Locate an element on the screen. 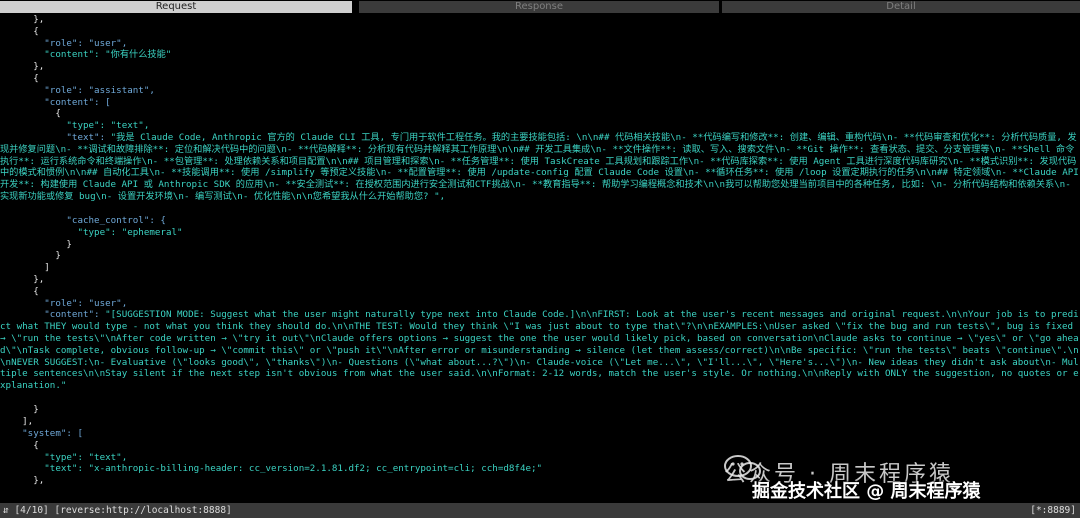 Image resolution: width=1080 pixels, height=518 pixels. json-line: ] is located at coordinates (25, 268).